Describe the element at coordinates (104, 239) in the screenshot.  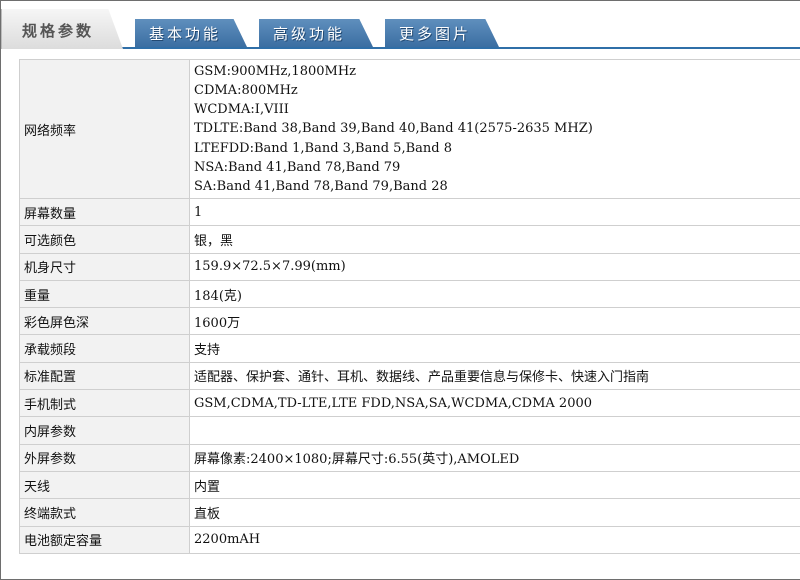
I see `spec-label: 可选颜色` at that location.